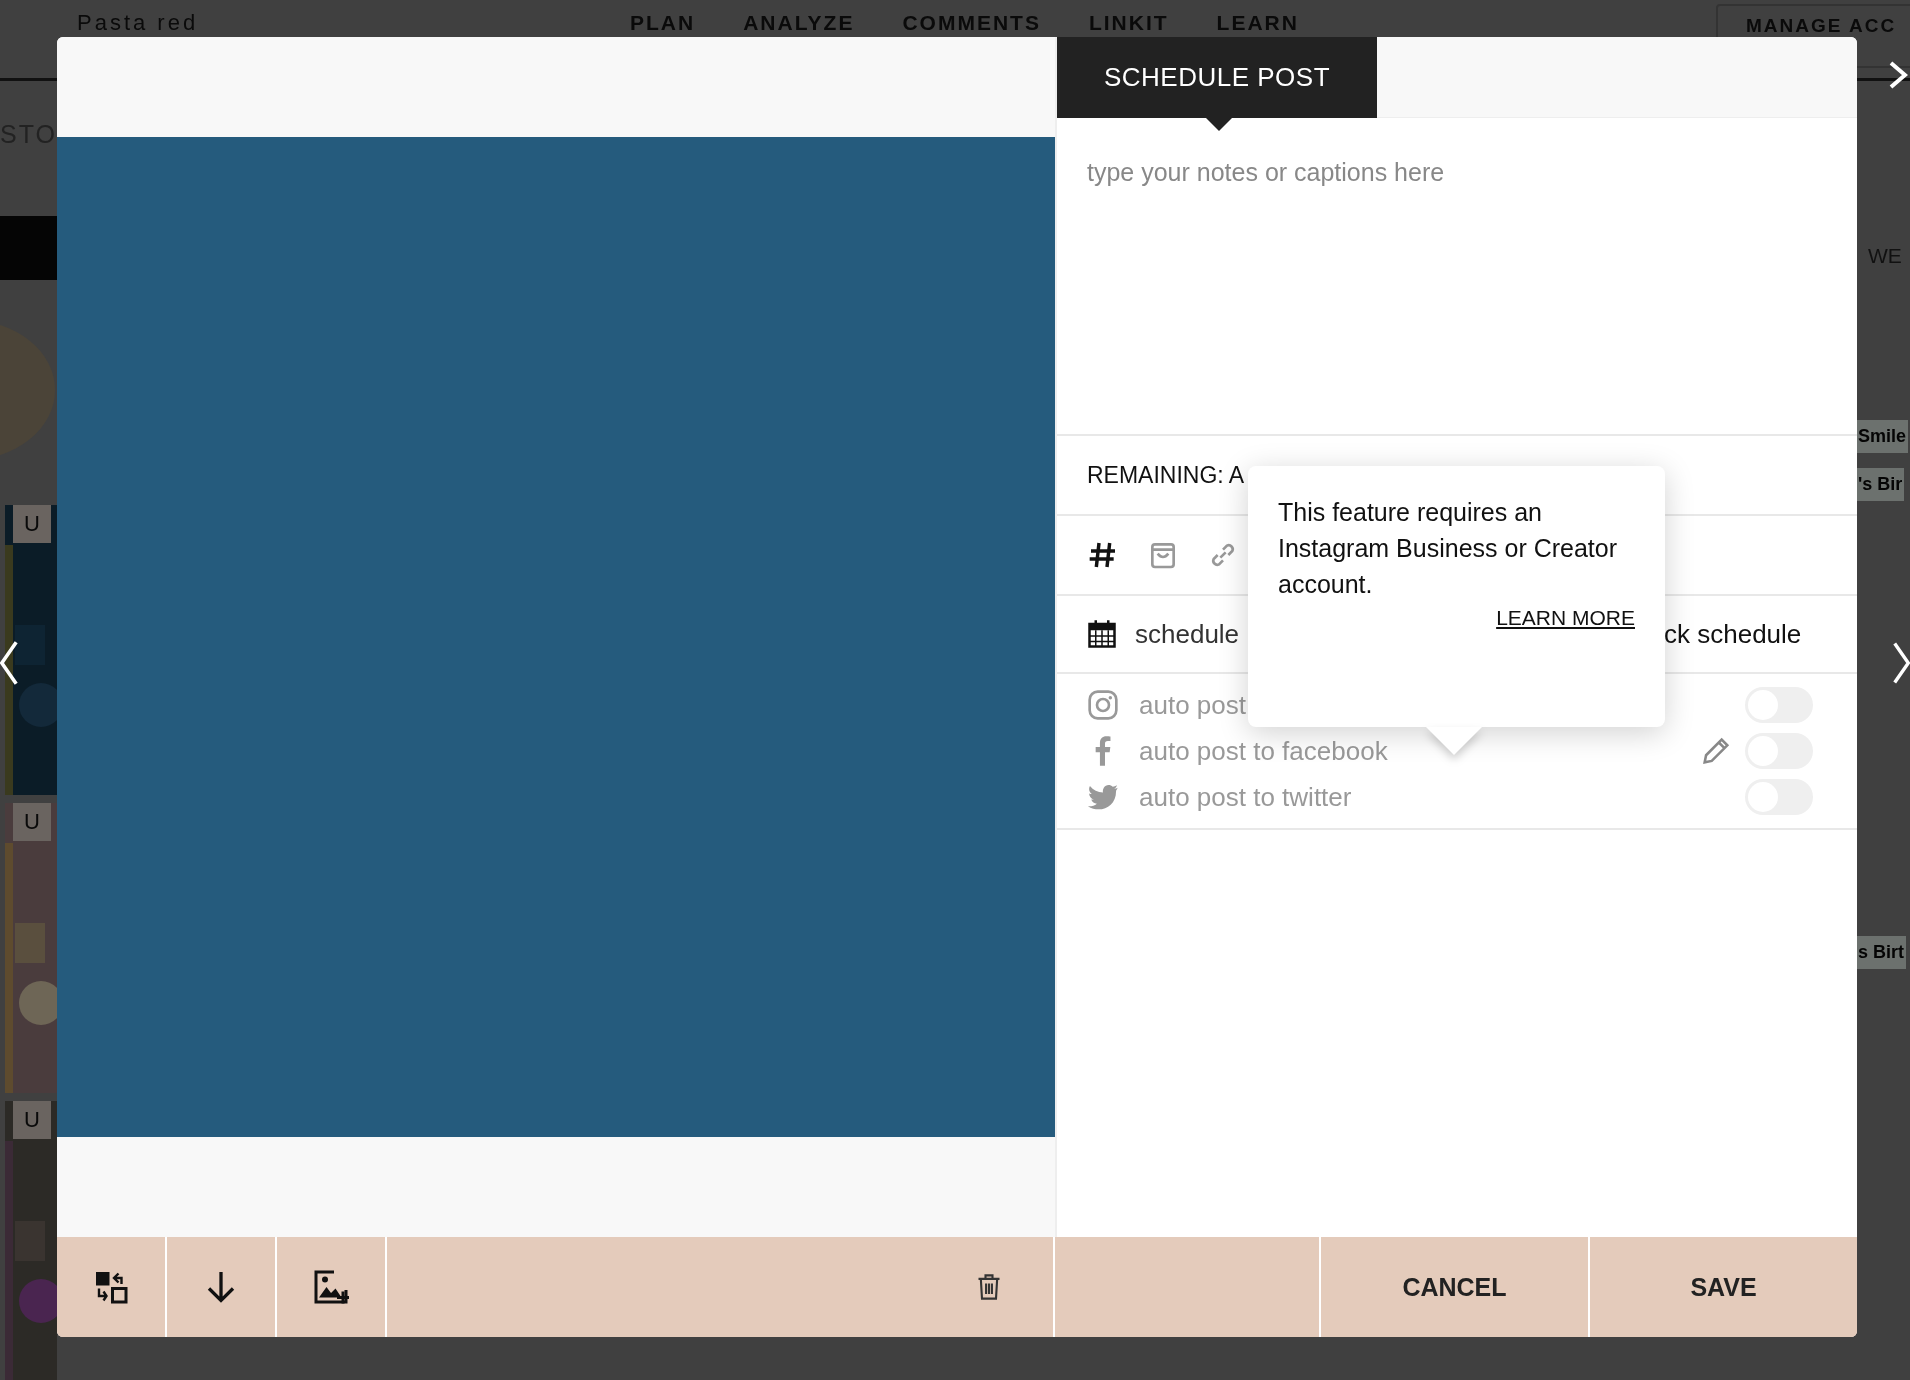 The image size is (1910, 1380). What do you see at coordinates (1187, 634) in the screenshot?
I see `schedule-label: schedule` at bounding box center [1187, 634].